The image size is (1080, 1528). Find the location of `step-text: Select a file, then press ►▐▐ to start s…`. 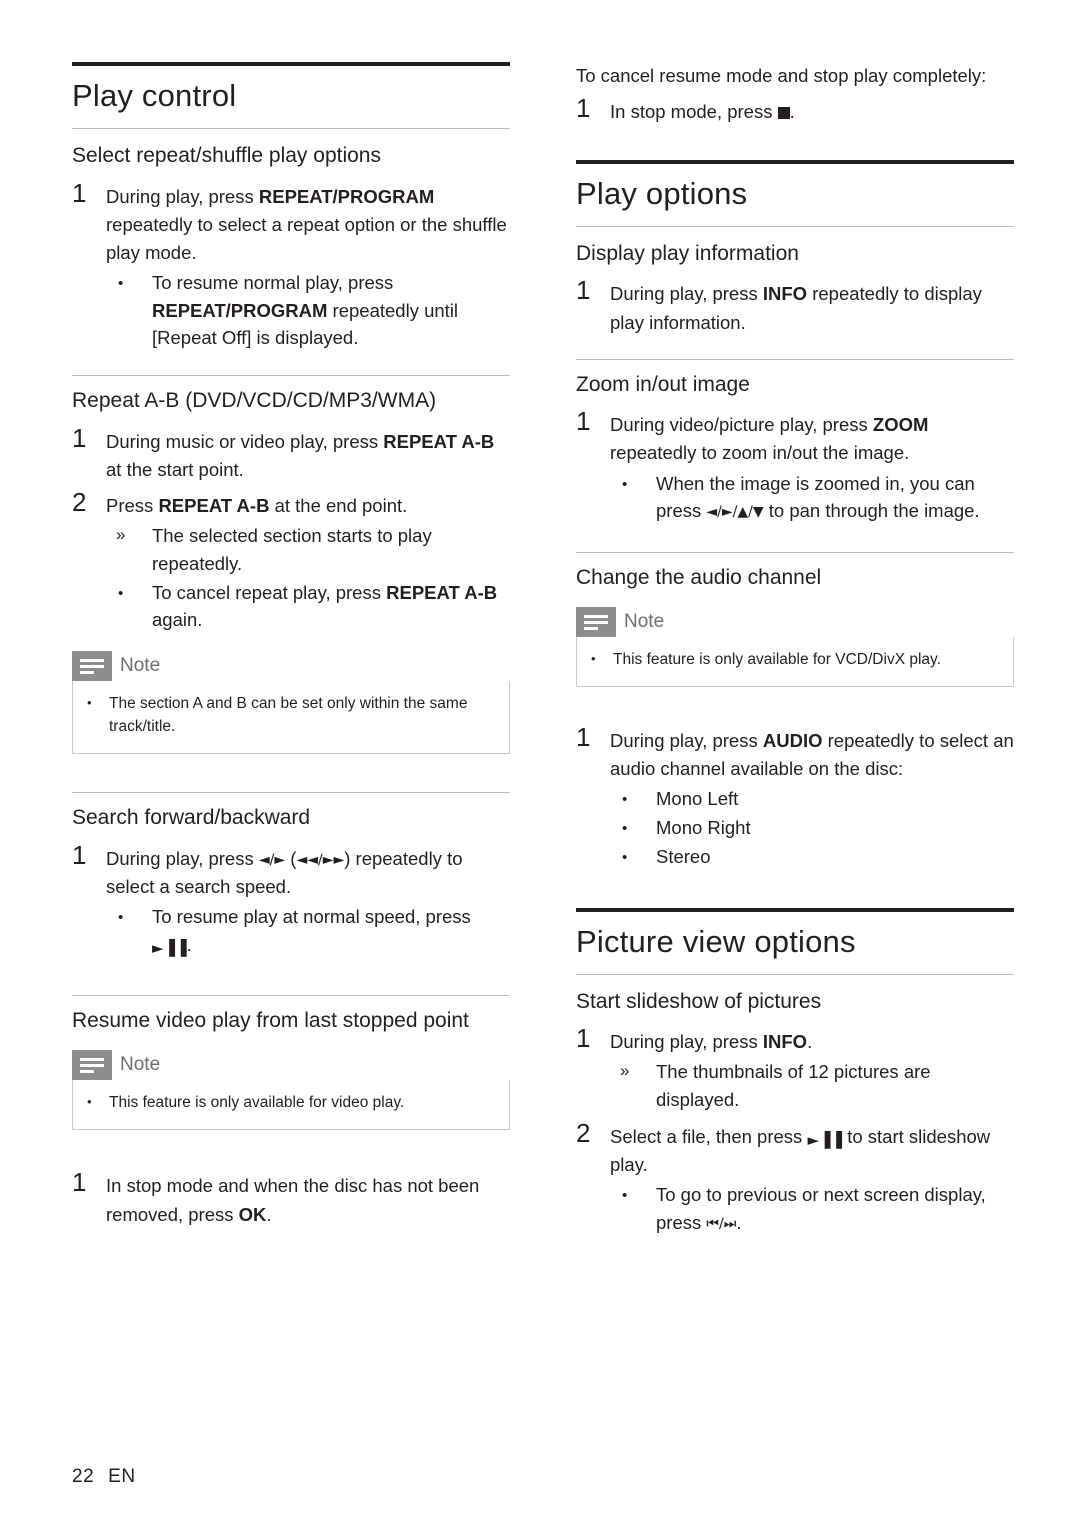

step-text: Select a file, then press ►▐▐ to start s… is located at coordinates (812, 1178).